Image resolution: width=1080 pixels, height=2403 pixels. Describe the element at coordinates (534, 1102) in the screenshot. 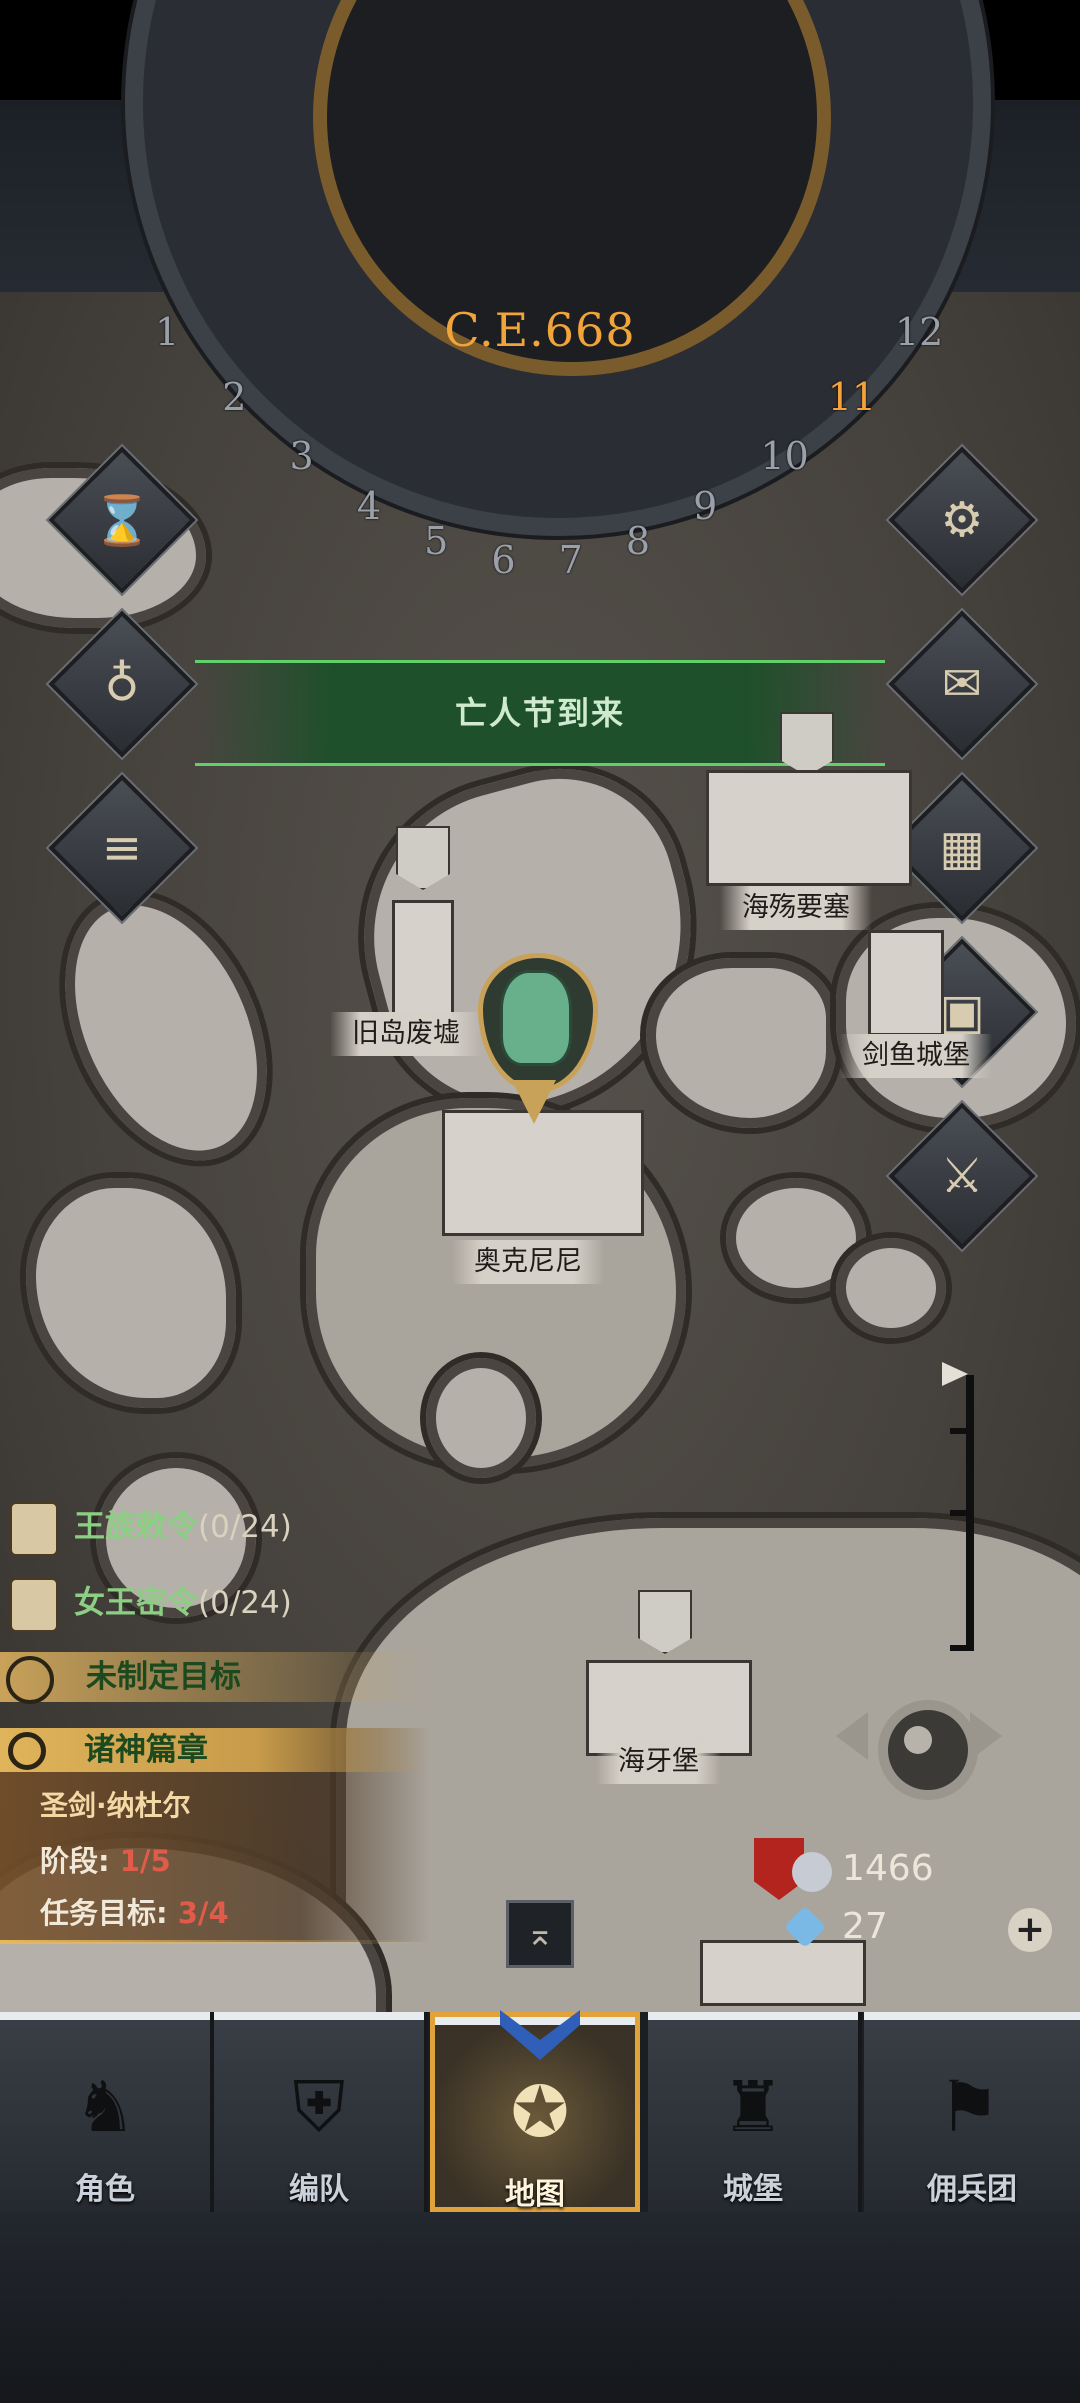

I see `player-marker-pin` at that location.